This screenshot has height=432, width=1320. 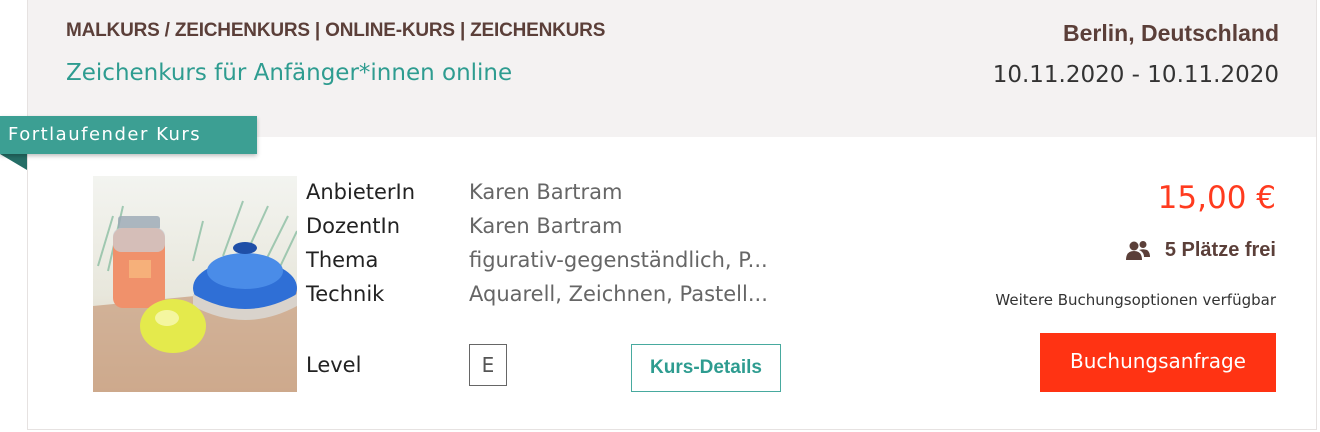 I want to click on course-thumbnail, so click(x=195, y=284).